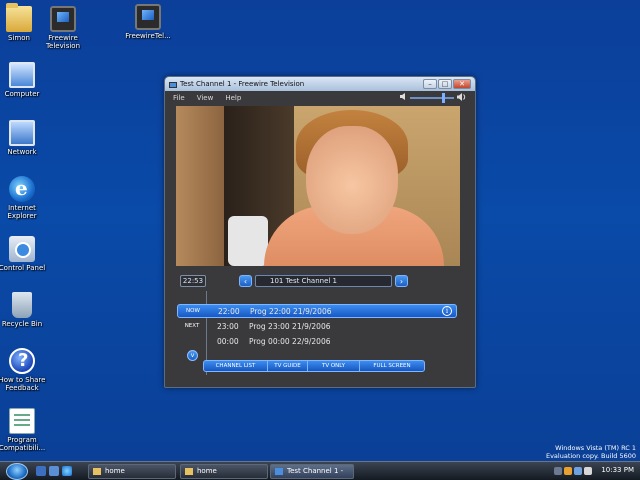 This screenshot has height=480, width=640. Describe the element at coordinates (588, 471) in the screenshot. I see `volume-tray-icon` at that location.